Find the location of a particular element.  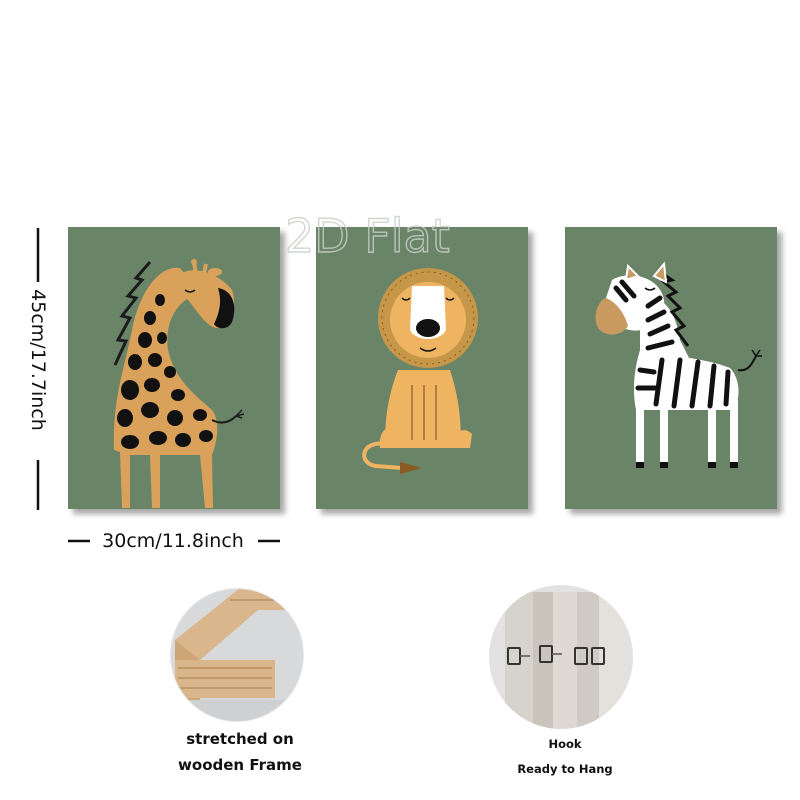

hook-photo is located at coordinates (561, 657).